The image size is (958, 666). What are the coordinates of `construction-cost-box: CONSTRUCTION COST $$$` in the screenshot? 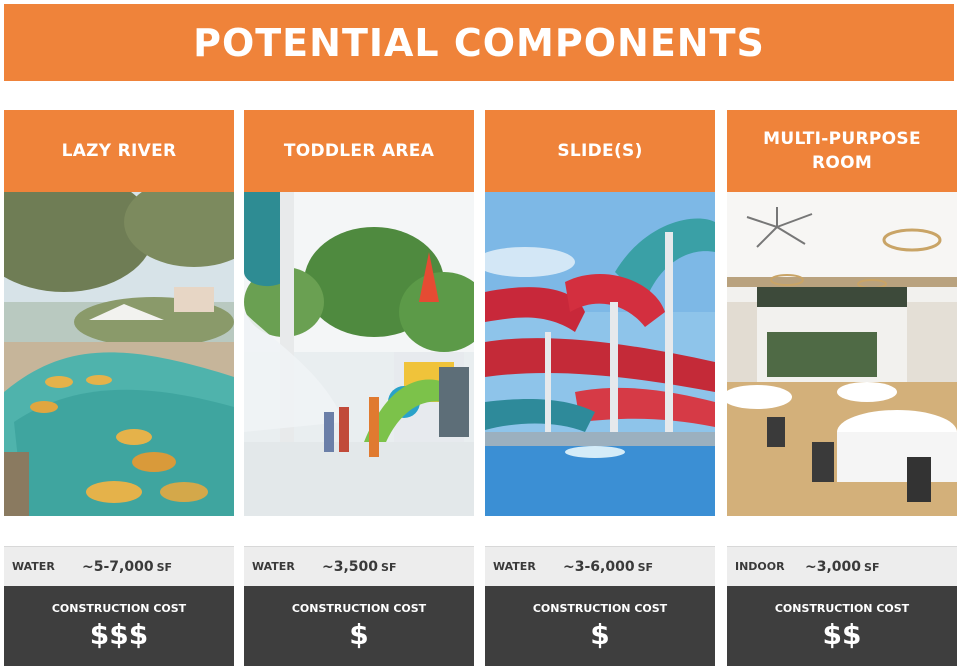 It's located at (119, 626).